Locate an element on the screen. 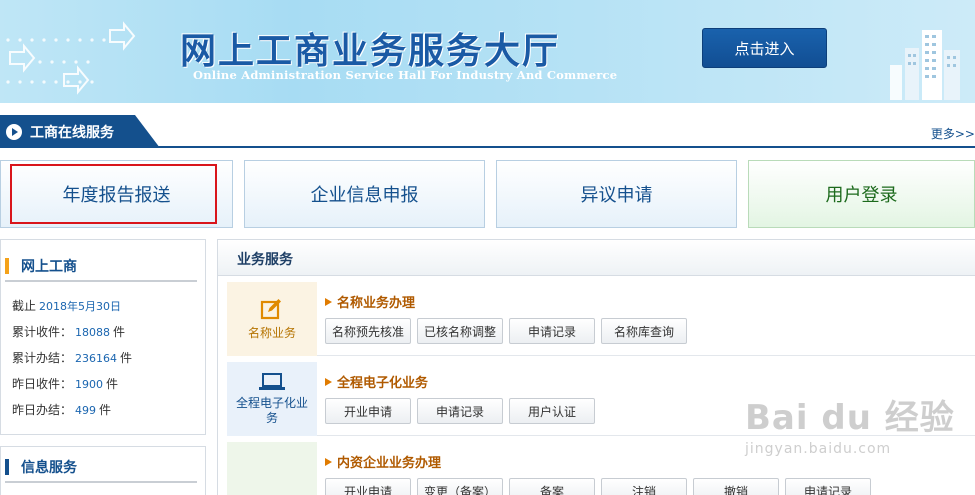 The image size is (975, 495). service-row-domestic: 内资企业业务办理 开业申请 变更（备案） 备案 注销 撤销 申请记录 is located at coordinates (601, 468).